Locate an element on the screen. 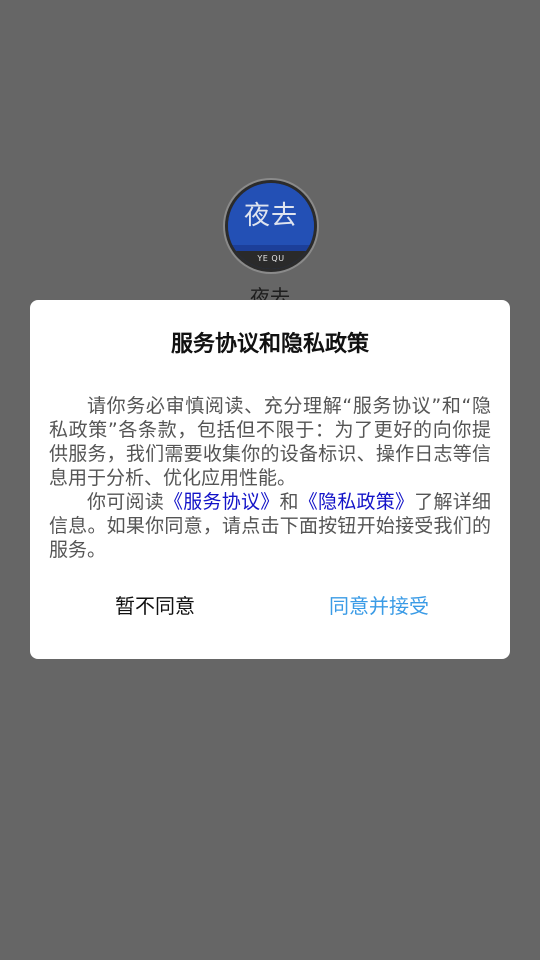 This screenshot has width=540, height=960. dialog-title: 服务协议和隐私政策 is located at coordinates (269, 344).